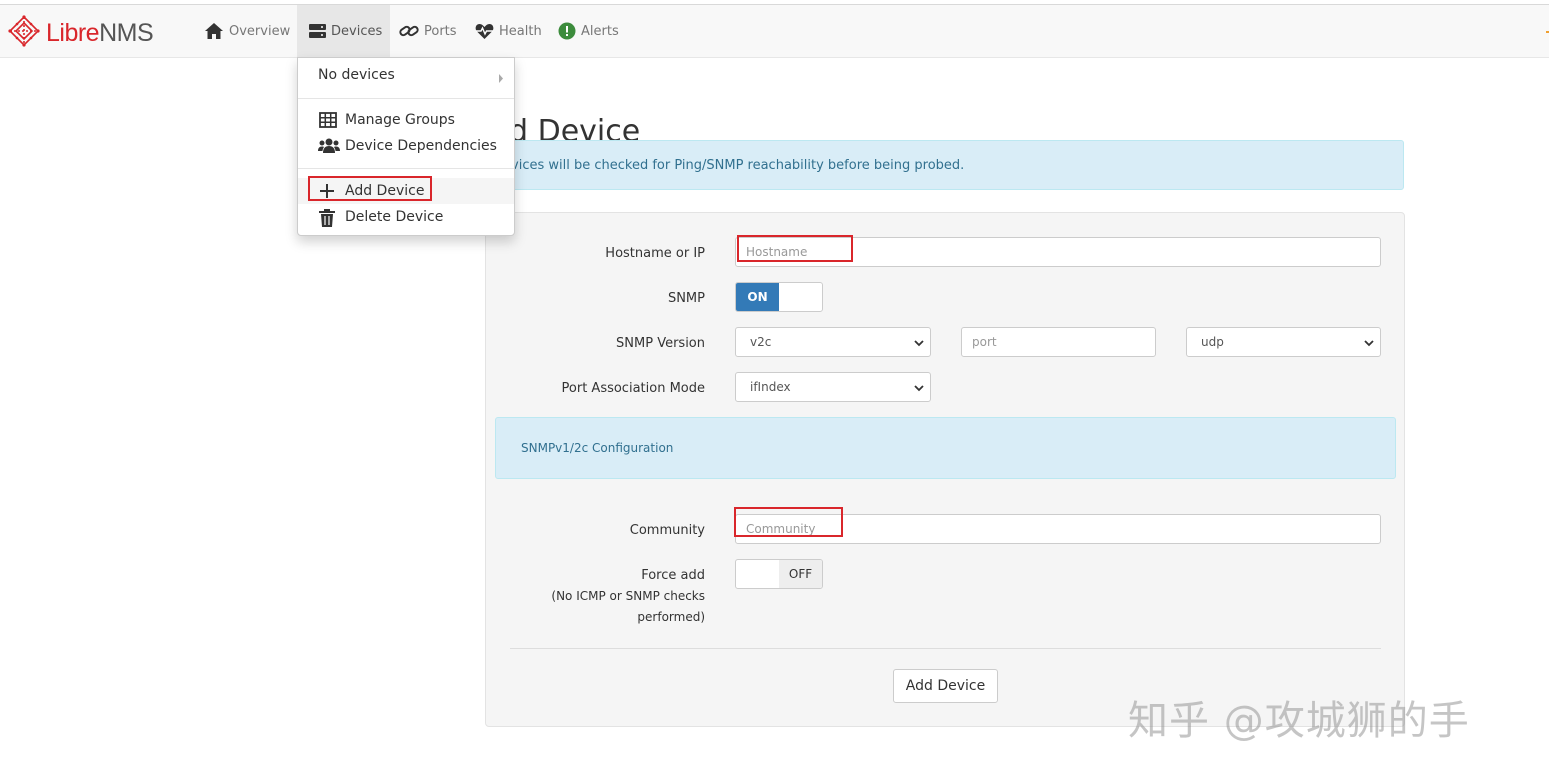 The width and height of the screenshot is (1549, 780). I want to click on menu-no-devices: No devices, so click(406, 75).